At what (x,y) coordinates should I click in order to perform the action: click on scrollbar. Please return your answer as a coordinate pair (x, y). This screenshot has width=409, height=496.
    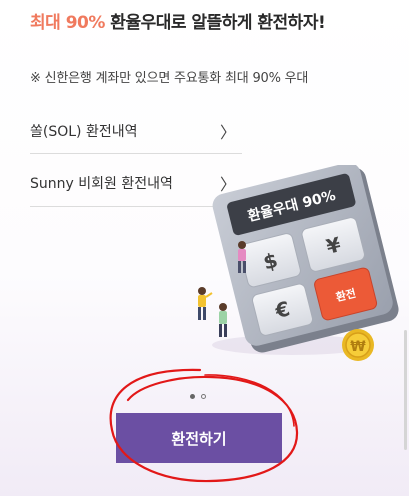
    Looking at the image, I should click on (405, 390).